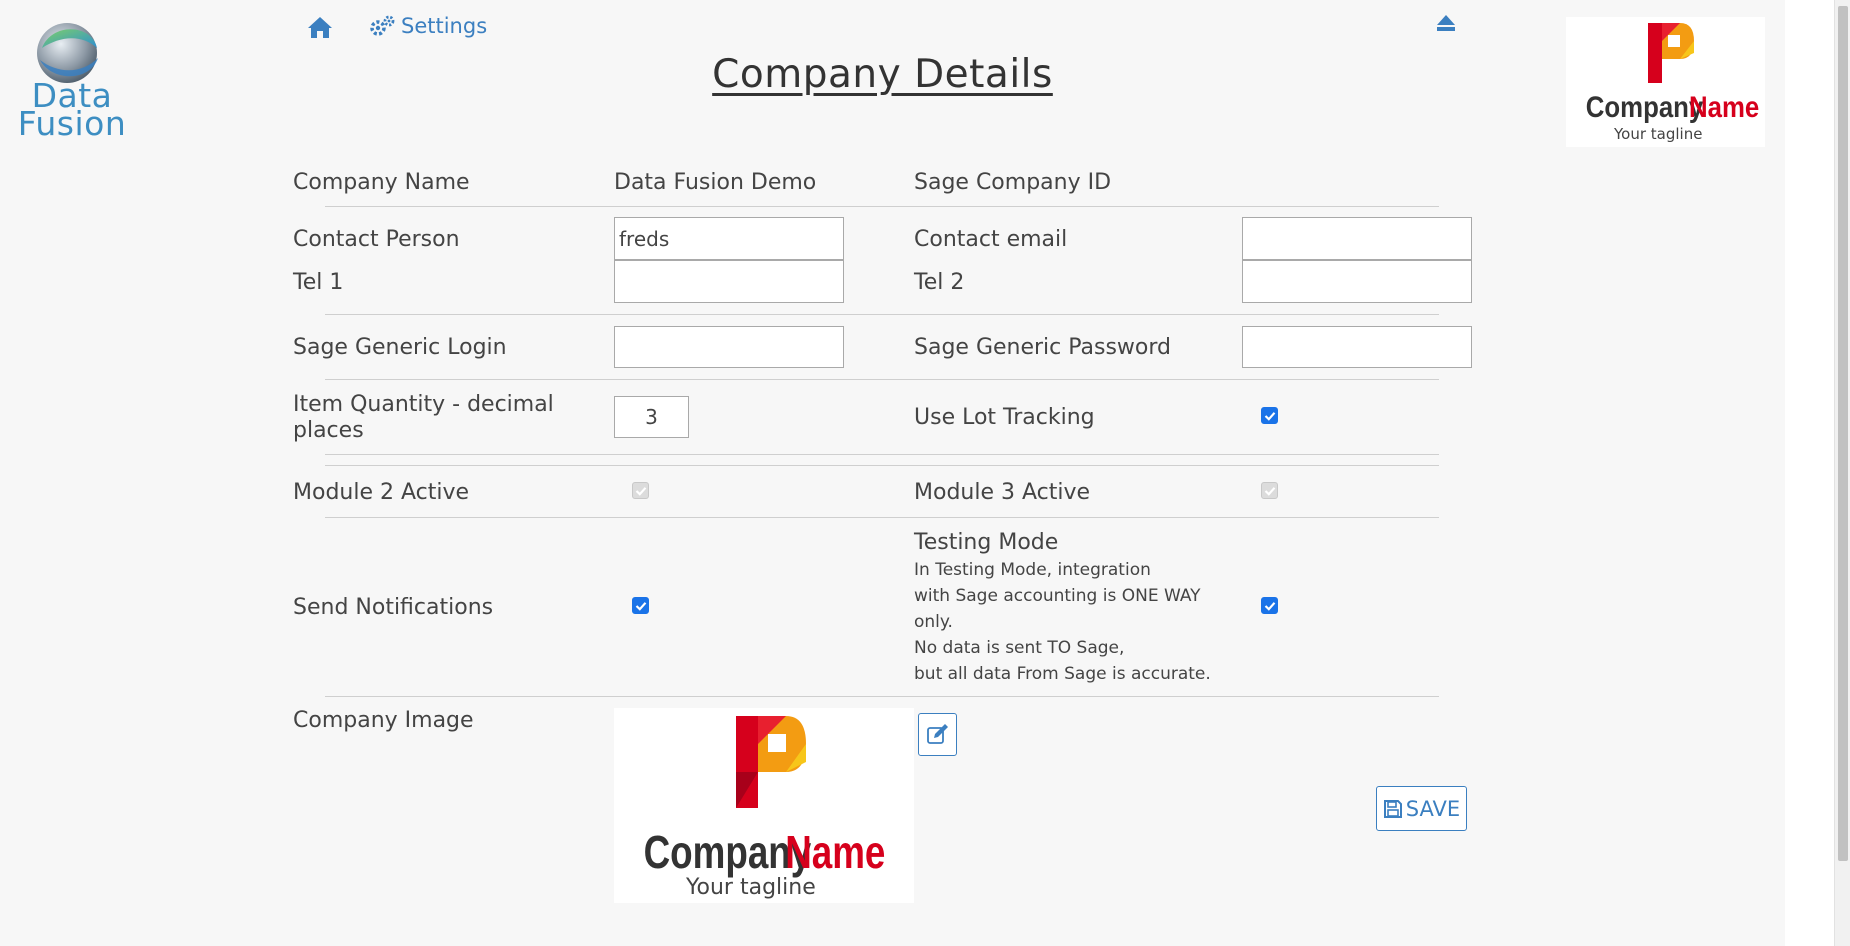  I want to click on page-title: Company Details, so click(882, 74).